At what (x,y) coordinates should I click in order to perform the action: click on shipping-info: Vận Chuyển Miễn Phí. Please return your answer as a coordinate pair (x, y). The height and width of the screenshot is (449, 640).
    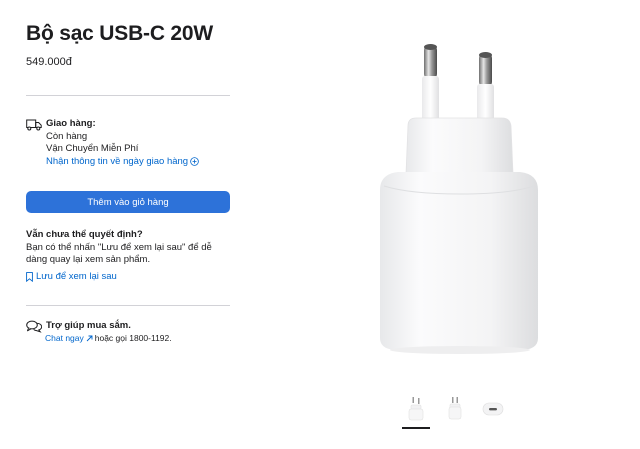
    Looking at the image, I should click on (92, 148).